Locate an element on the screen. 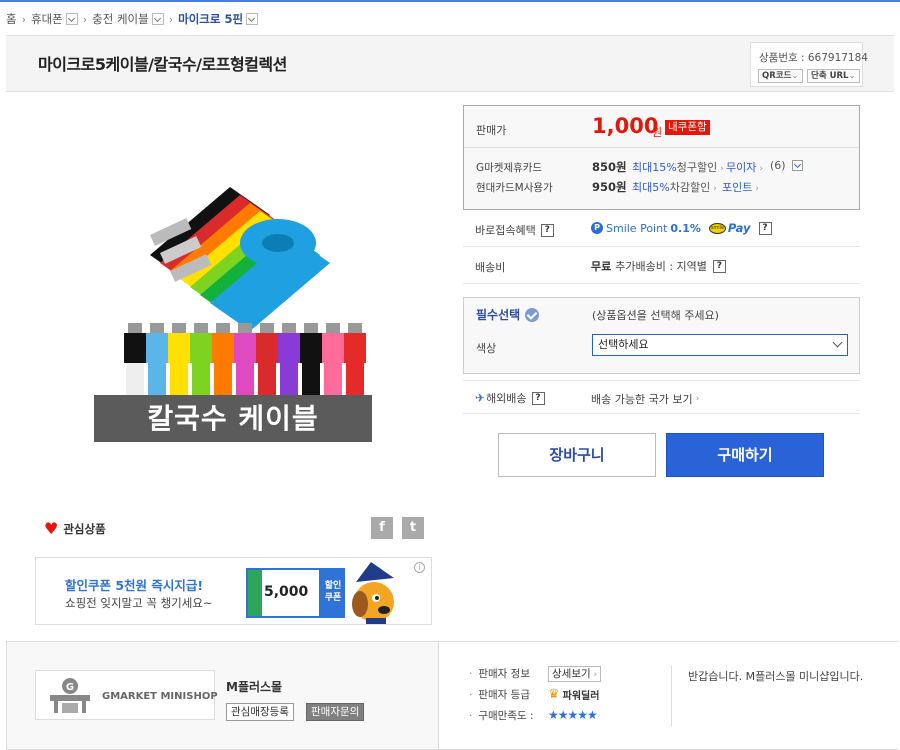  seller-info-row: · 판매자 정보 is located at coordinates (499, 673).